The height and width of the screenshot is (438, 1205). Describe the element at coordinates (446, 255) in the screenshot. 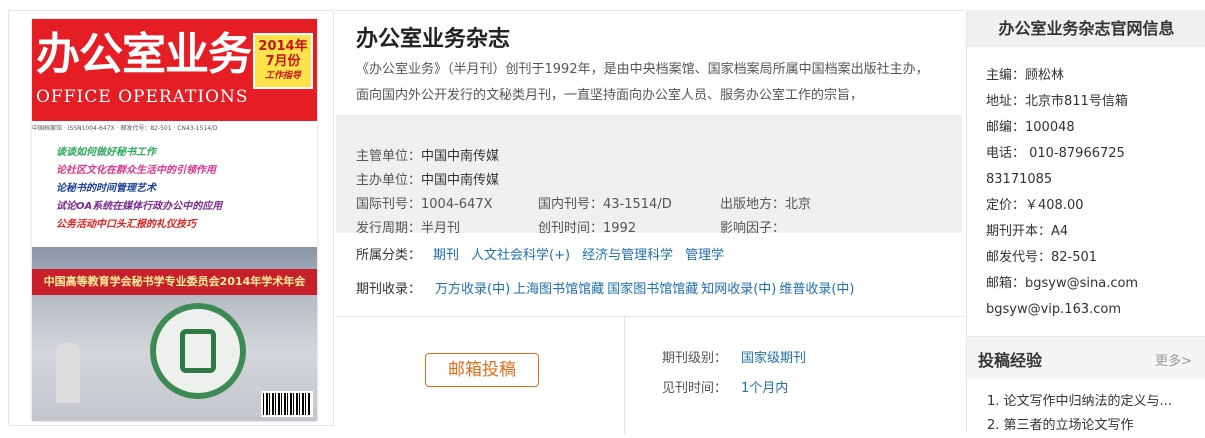

I see `category-link: 期刊` at that location.